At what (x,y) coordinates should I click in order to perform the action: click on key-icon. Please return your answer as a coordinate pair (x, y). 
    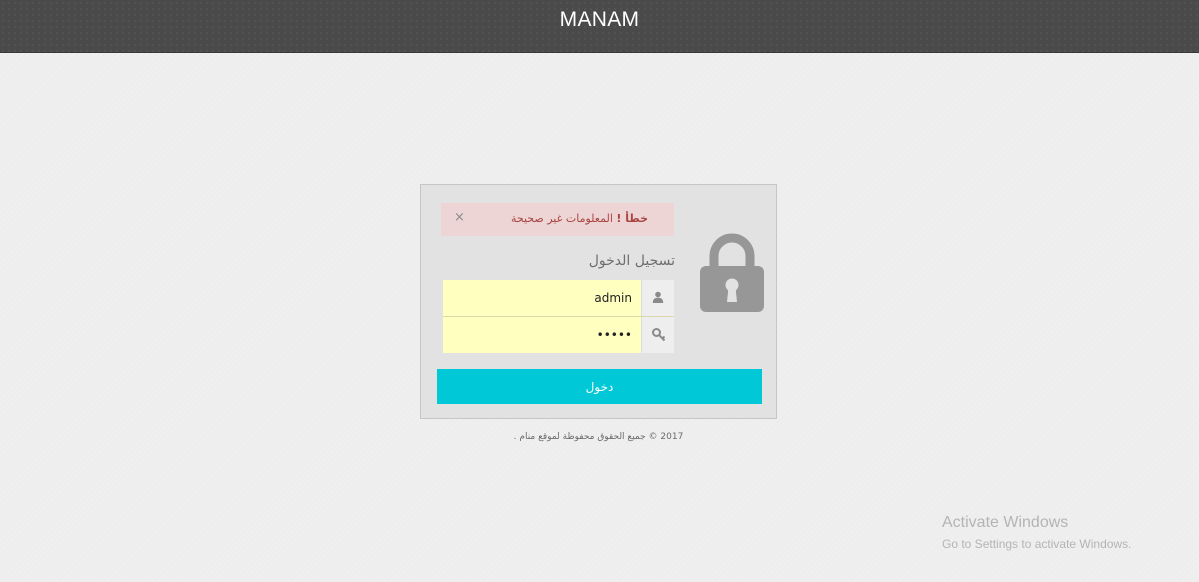
    Looking at the image, I should click on (659, 335).